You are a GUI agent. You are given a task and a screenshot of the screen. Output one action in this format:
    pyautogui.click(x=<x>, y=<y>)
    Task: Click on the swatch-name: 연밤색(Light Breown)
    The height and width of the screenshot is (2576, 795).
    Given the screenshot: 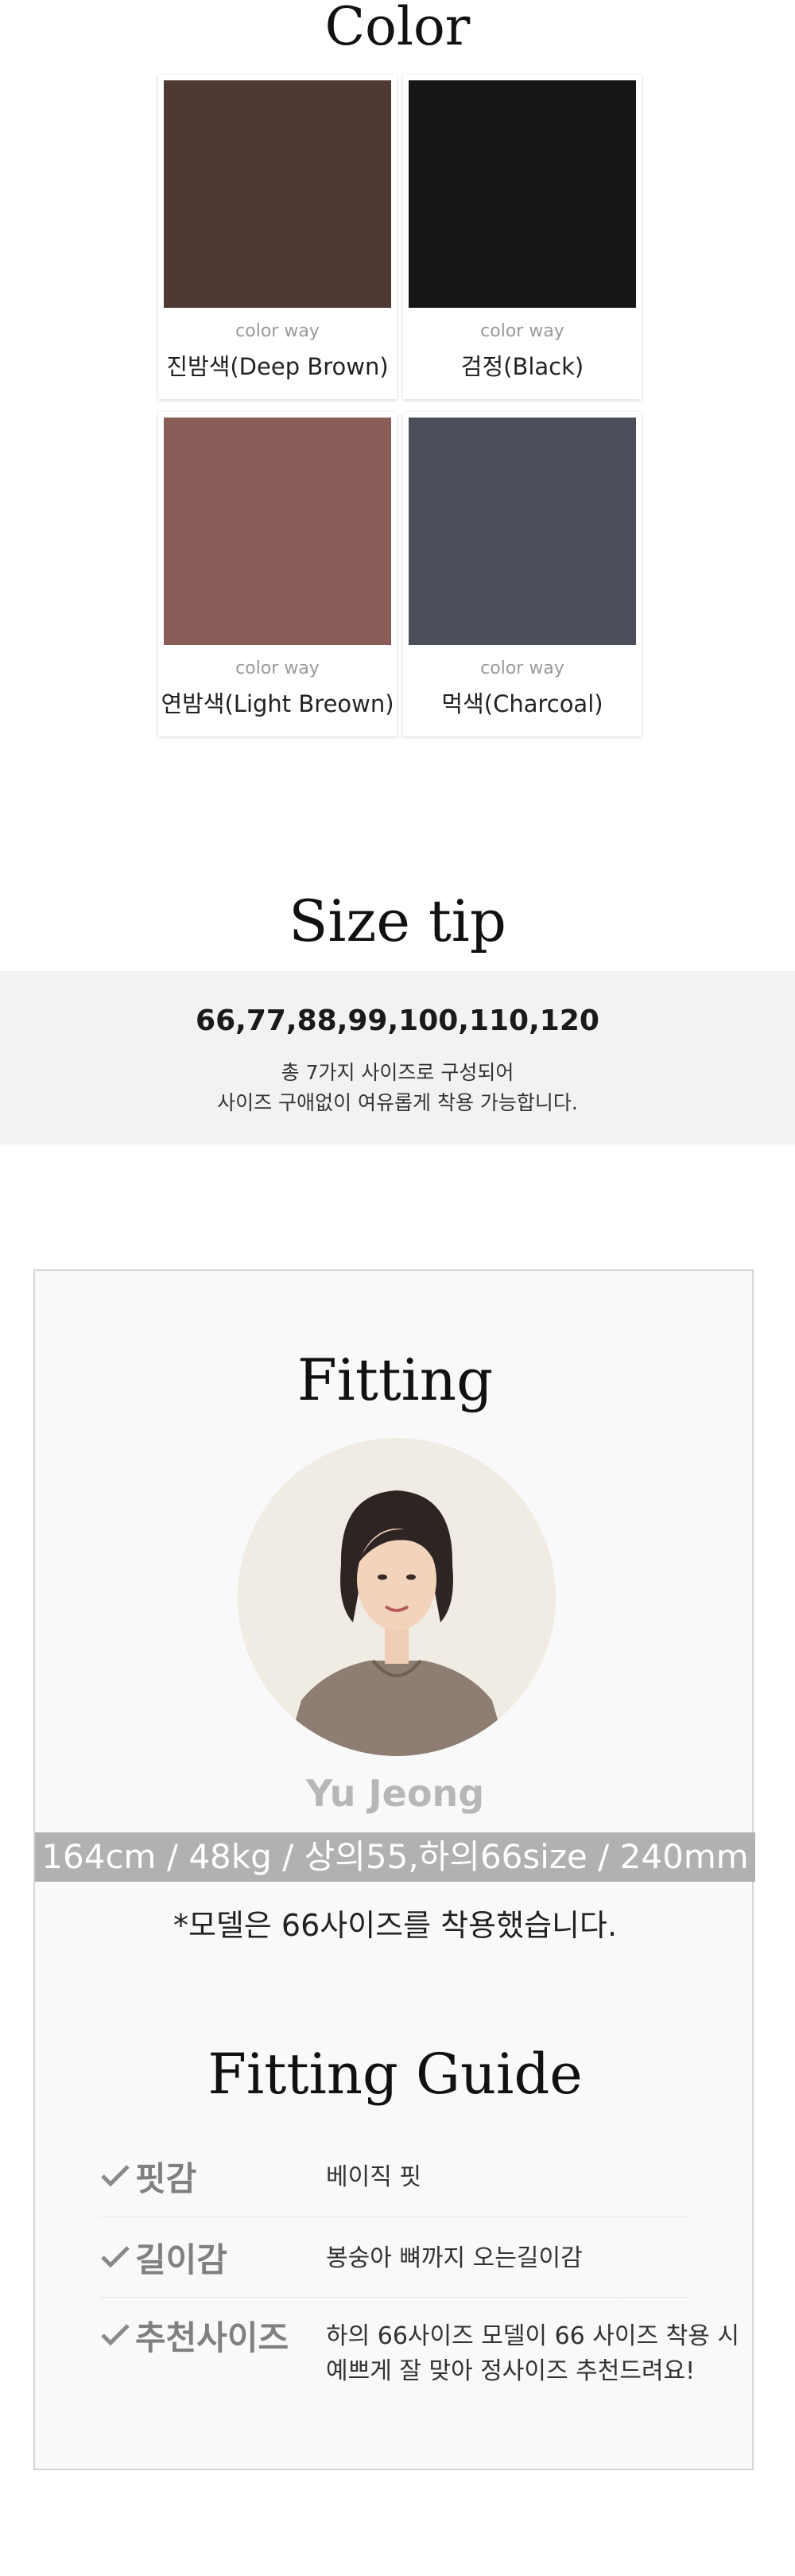 What is the action you would take?
    pyautogui.click(x=277, y=703)
    